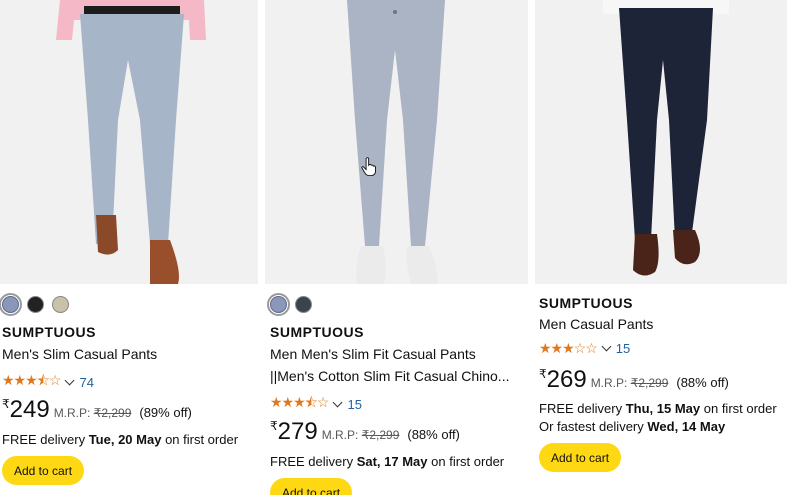 The width and height of the screenshot is (787, 495). Describe the element at coordinates (568, 348) in the screenshot. I see `star-rating-icon: ★★★☆☆` at that location.